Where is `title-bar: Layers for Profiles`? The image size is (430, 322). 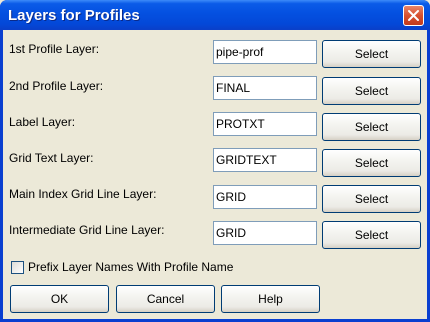
title-bar: Layers for Profiles is located at coordinates (215, 15).